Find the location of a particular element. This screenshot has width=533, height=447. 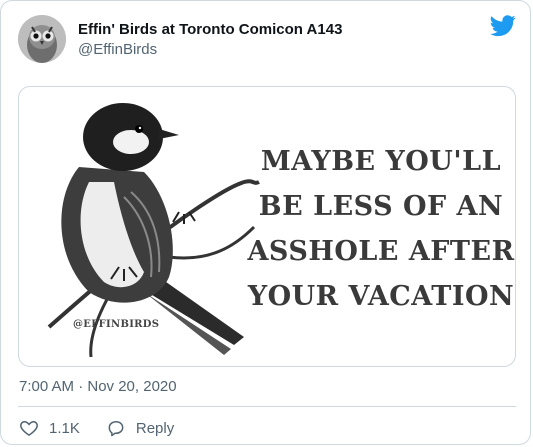

reply-icon is located at coordinates (116, 429).